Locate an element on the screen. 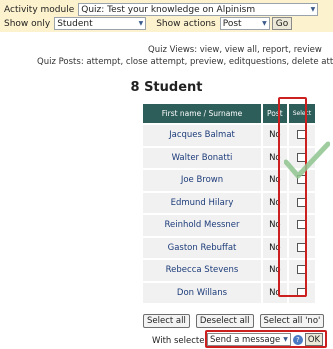  student-name: Joe Brown is located at coordinates (202, 180).